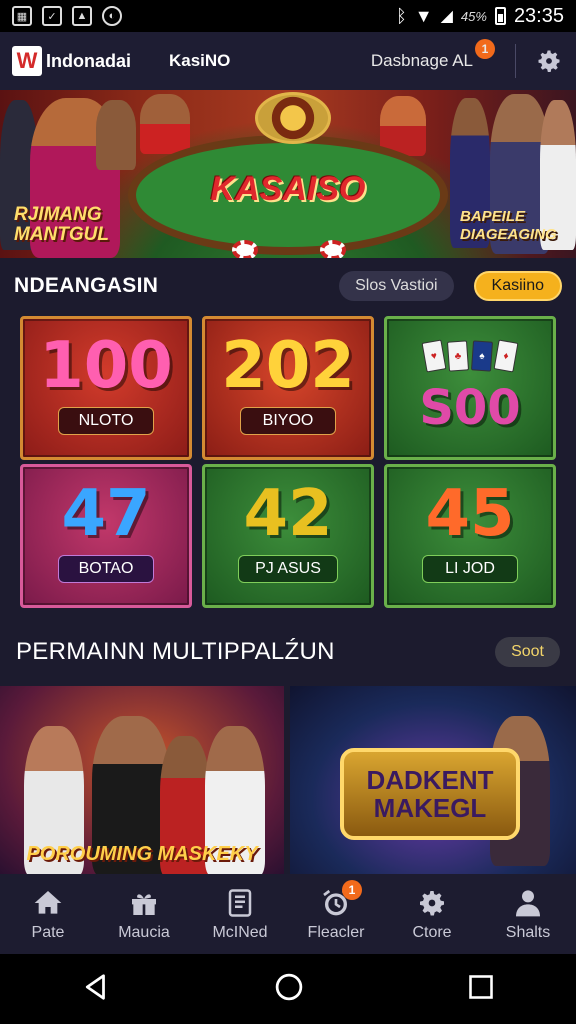 The height and width of the screenshot is (1024, 576). I want to click on nav-kasino-link: KasiNO, so click(199, 61).